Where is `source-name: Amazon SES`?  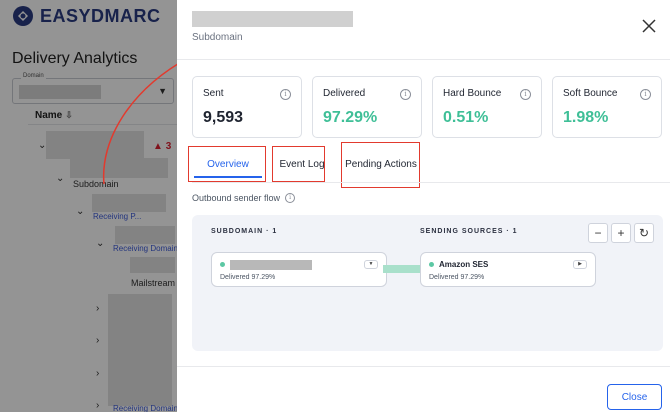
source-name: Amazon SES is located at coordinates (464, 264).